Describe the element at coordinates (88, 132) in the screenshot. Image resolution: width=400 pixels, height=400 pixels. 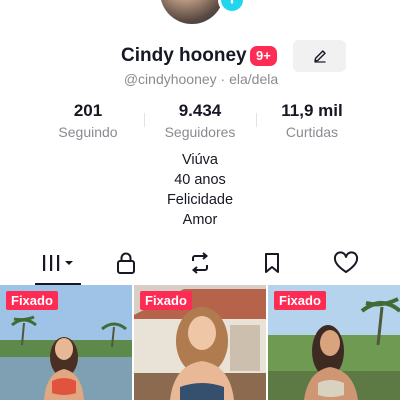
I see `following-label: Seguindo` at that location.